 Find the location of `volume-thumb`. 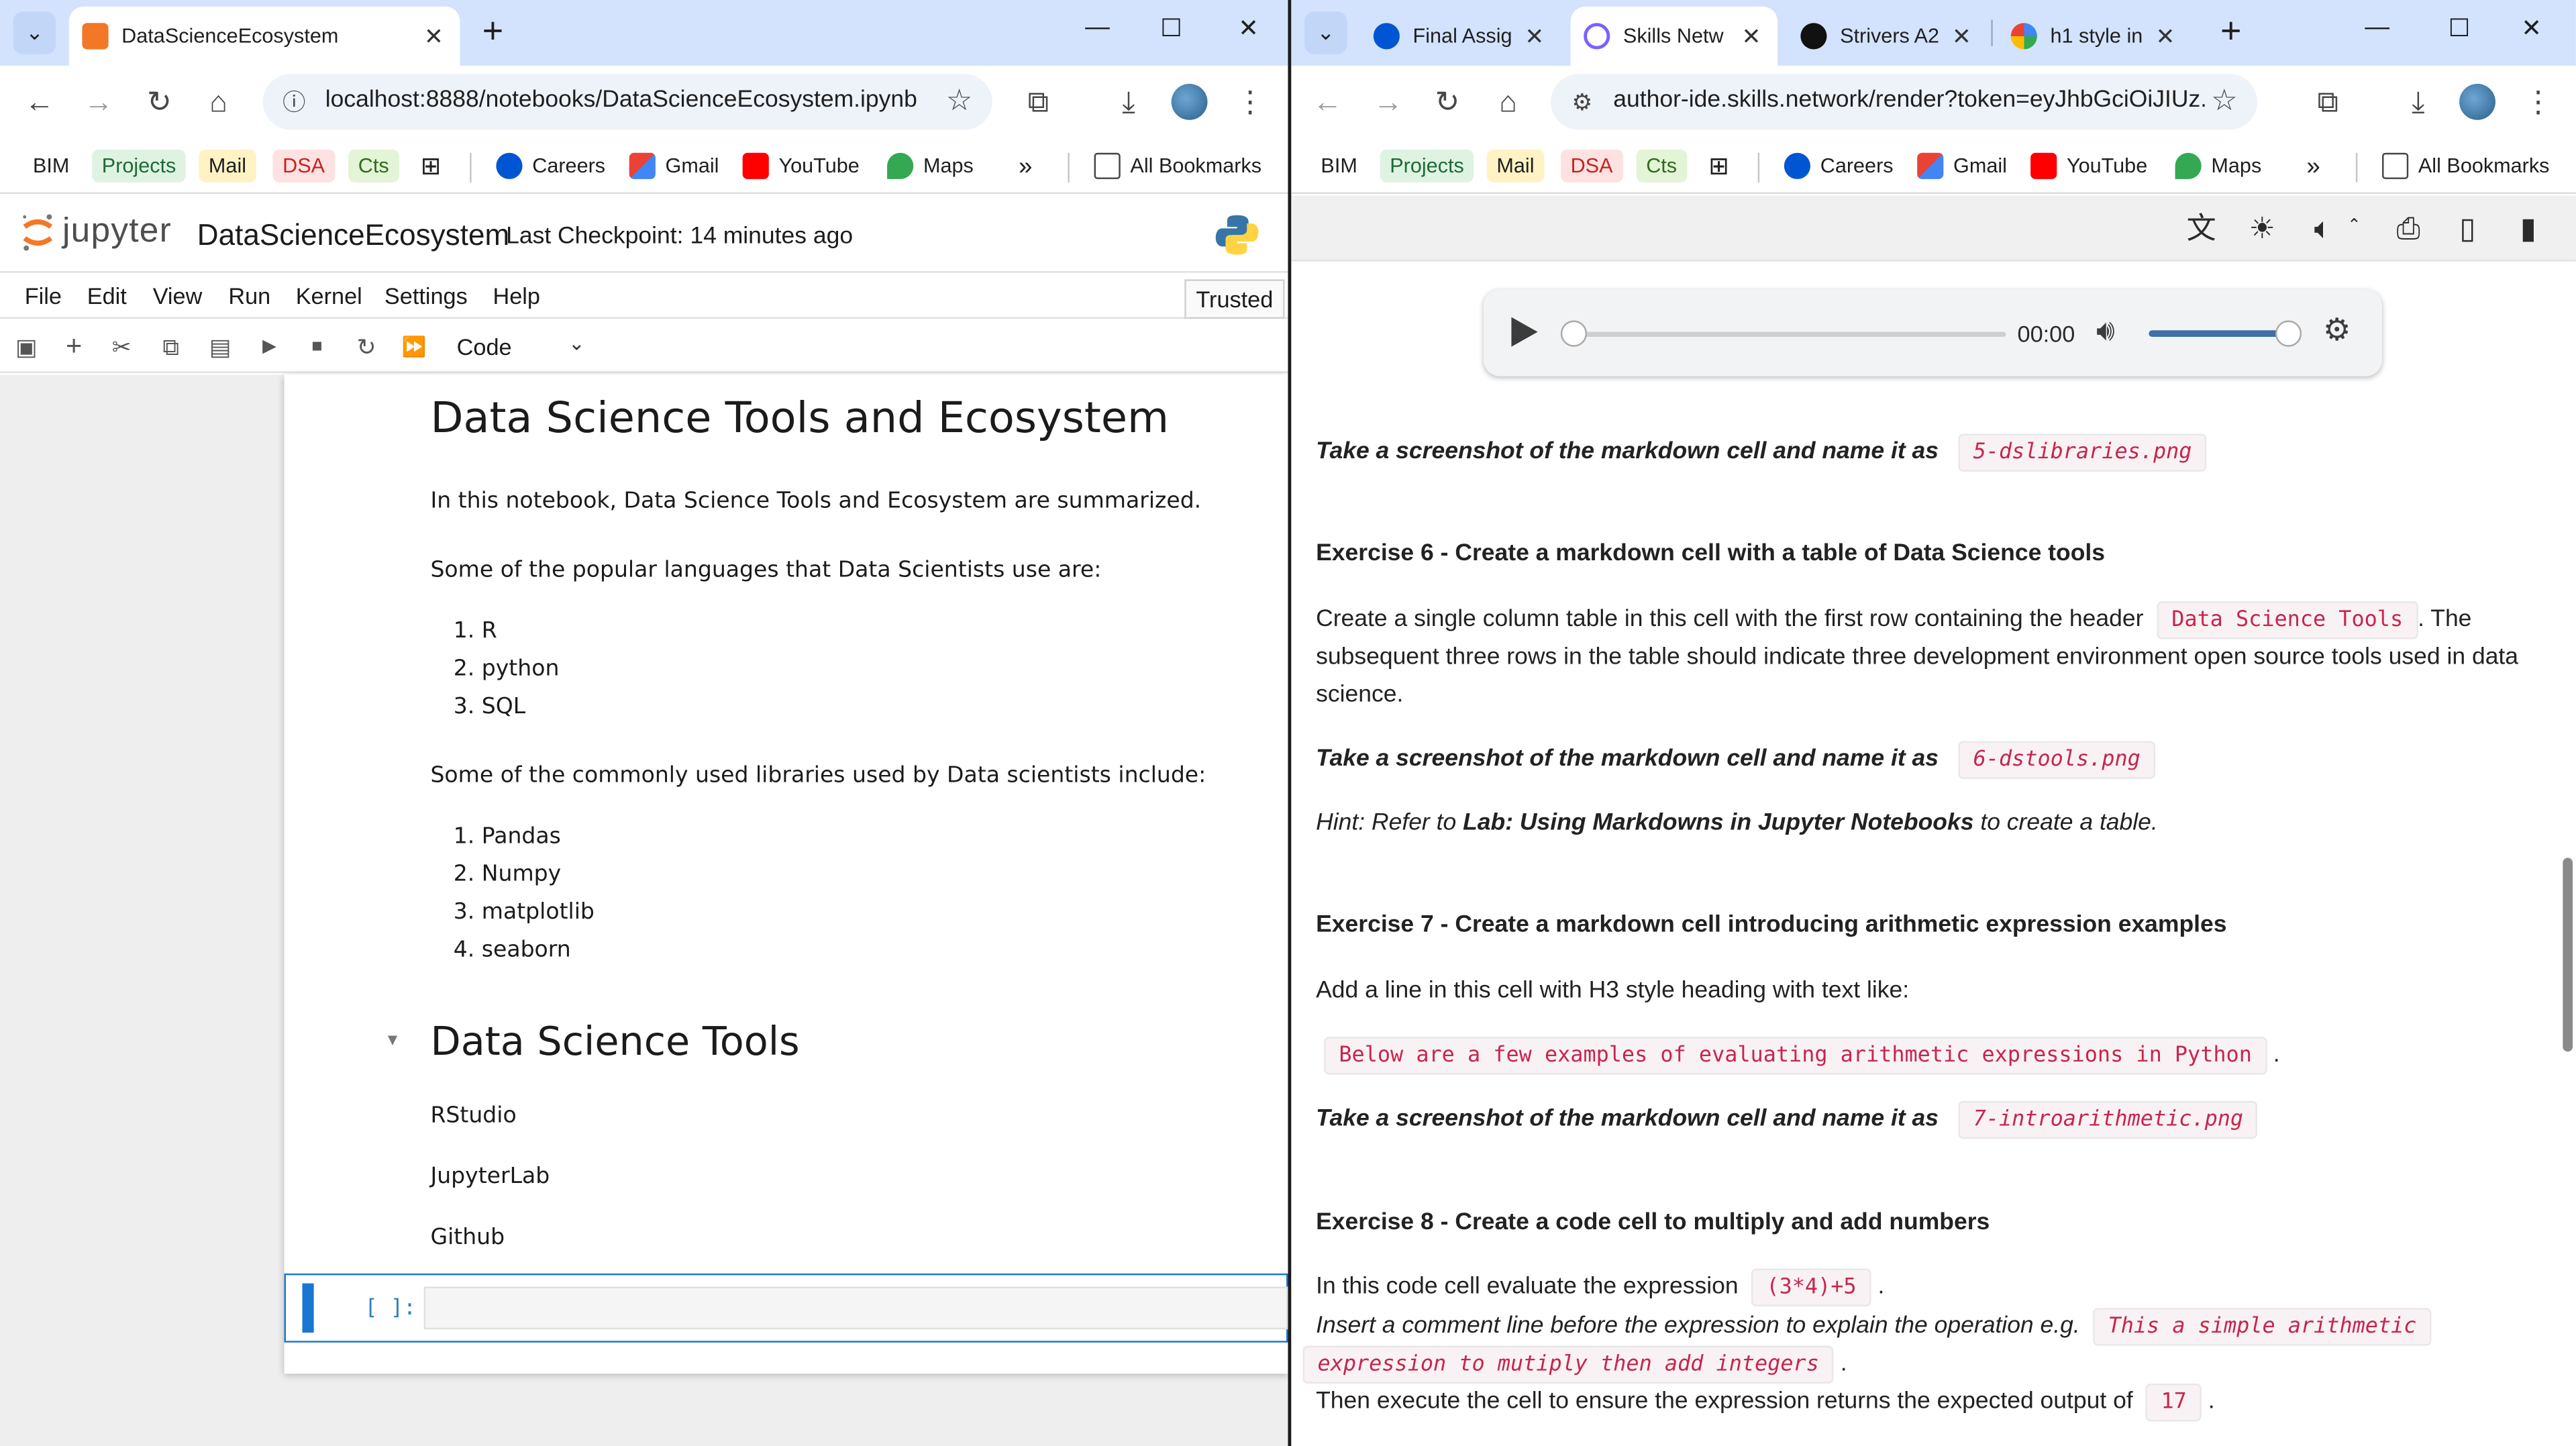

volume-thumb is located at coordinates (2288, 333).